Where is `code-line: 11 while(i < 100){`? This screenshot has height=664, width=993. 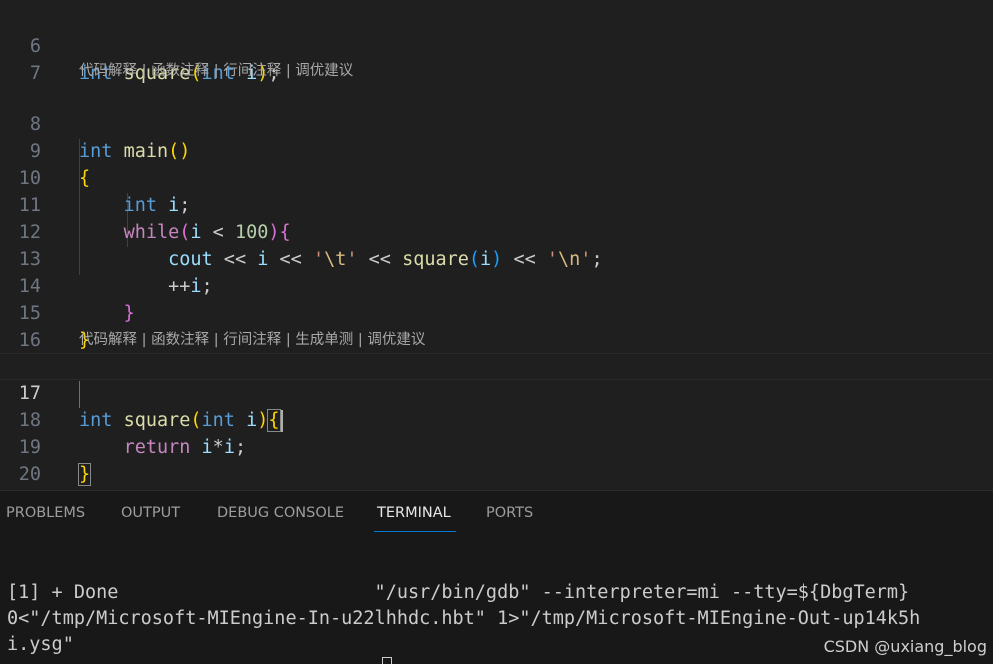
code-line: 11 while(i < 100){ is located at coordinates (496, 204).